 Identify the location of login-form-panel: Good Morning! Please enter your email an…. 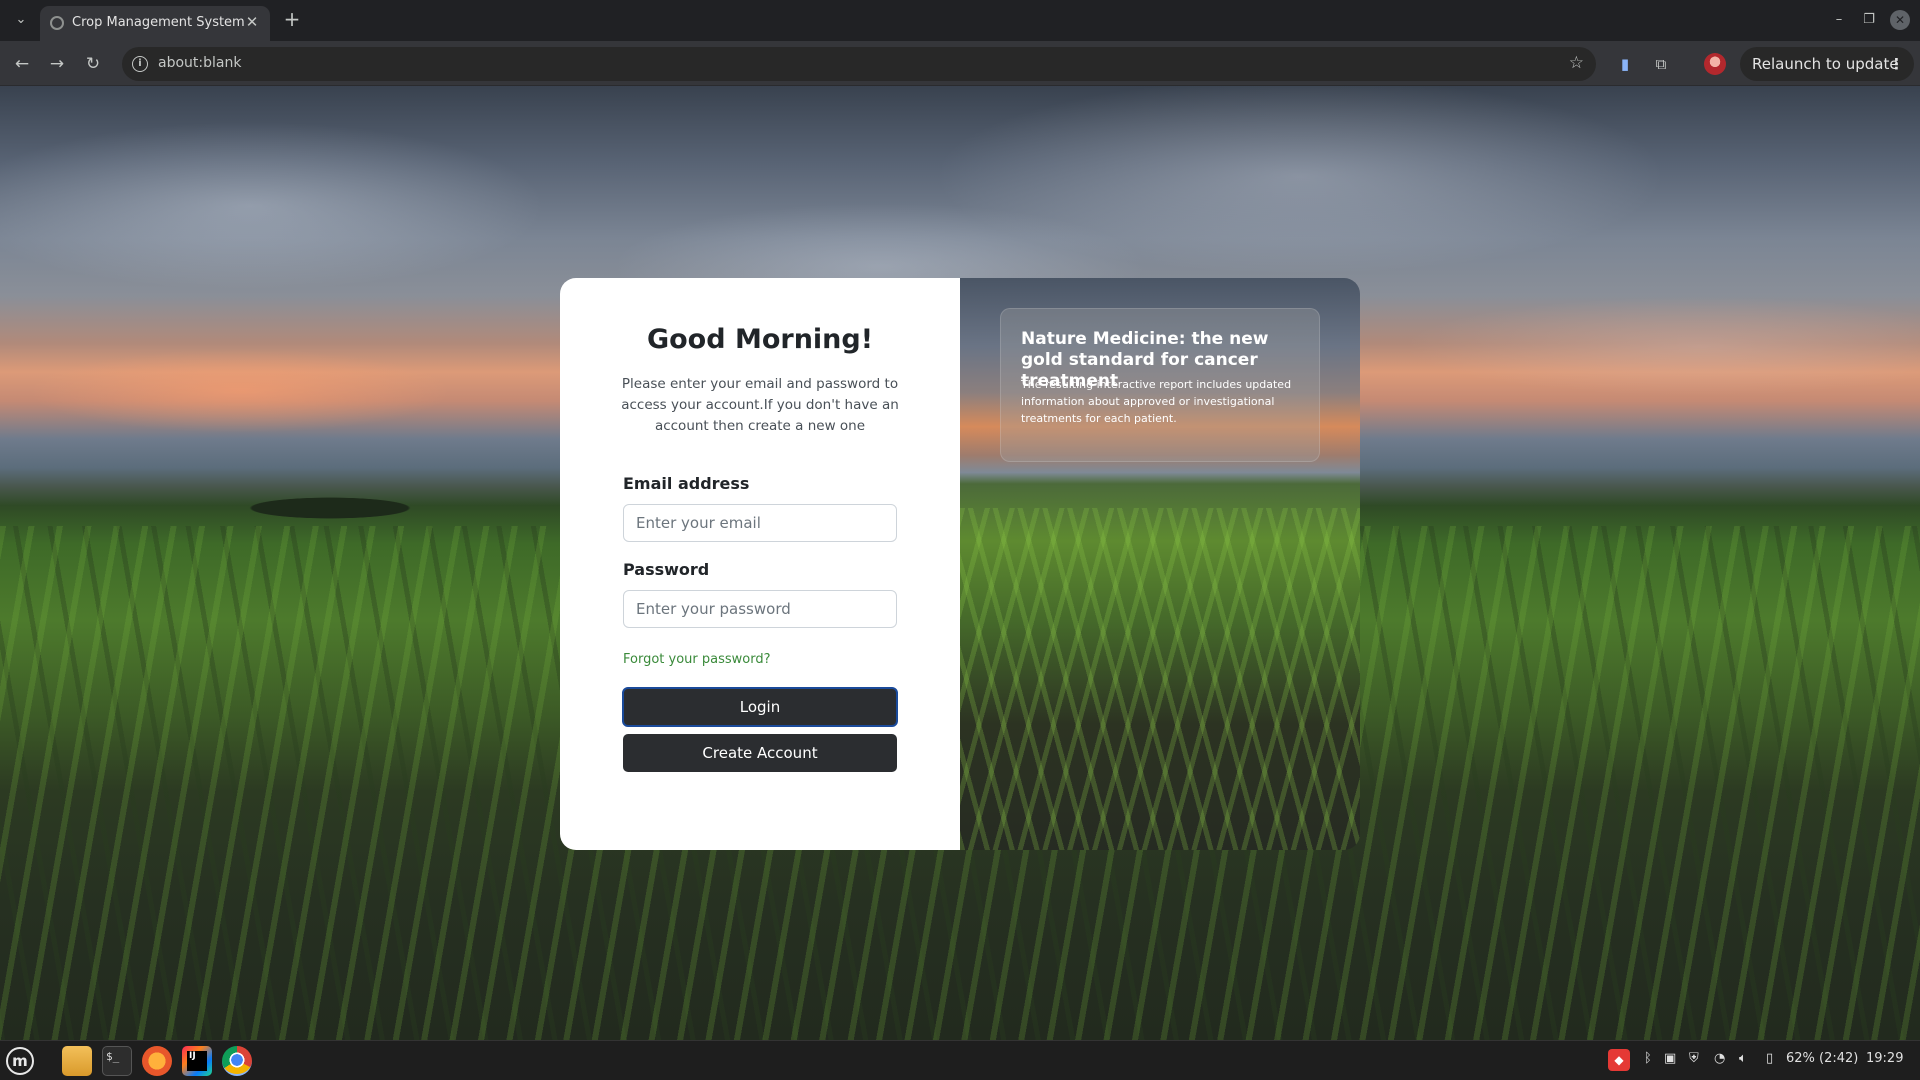
(760, 564).